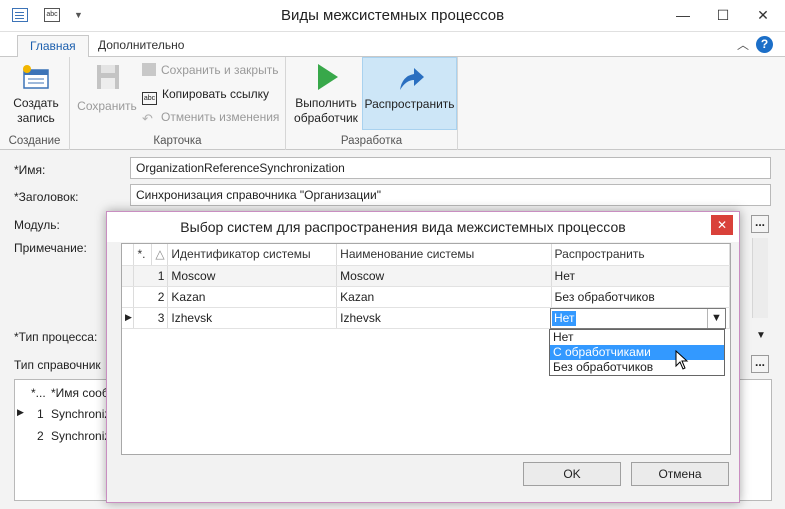 This screenshot has width=785, height=509. What do you see at coordinates (160, 255) in the screenshot?
I see `sort-icon: △` at bounding box center [160, 255].